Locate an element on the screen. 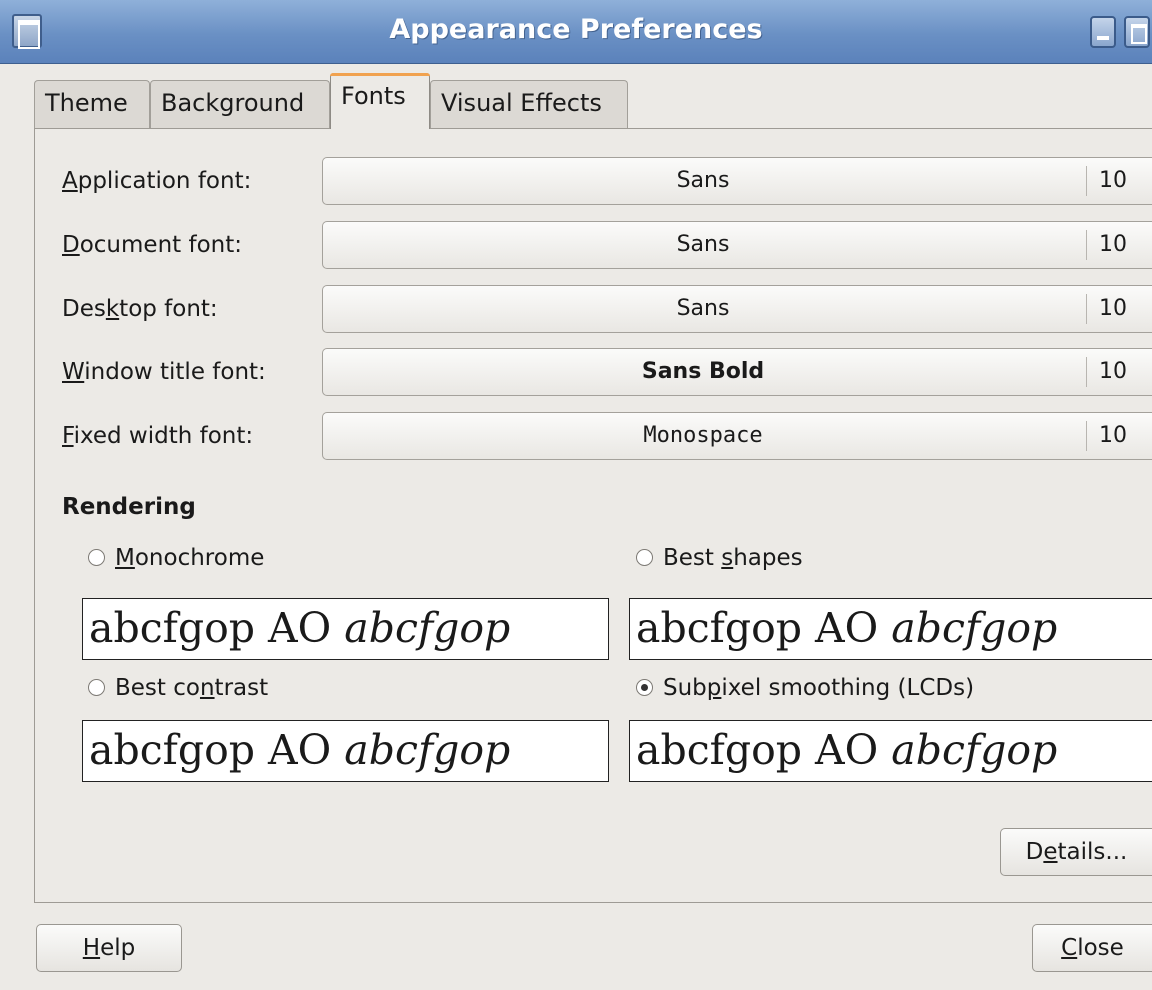  radio-subpixel-smoothing: Subpixel smoothing (LCDs) is located at coordinates (805, 688).